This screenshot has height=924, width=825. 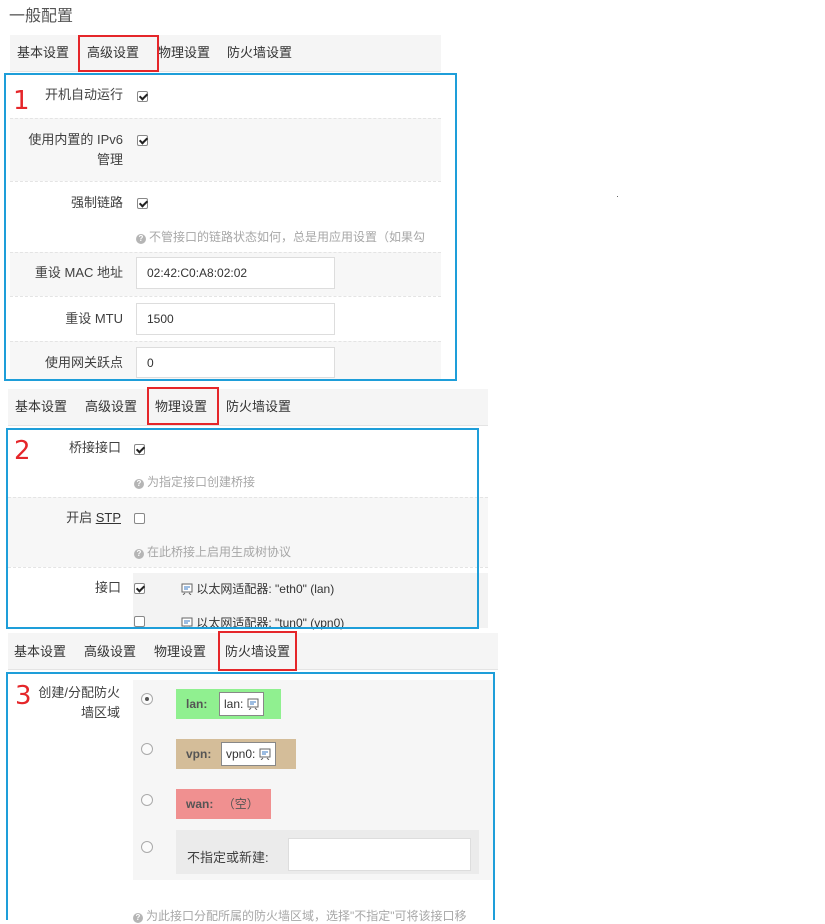 What do you see at coordinates (257, 651) in the screenshot?
I see `highlight-tab-firewall` at bounding box center [257, 651].